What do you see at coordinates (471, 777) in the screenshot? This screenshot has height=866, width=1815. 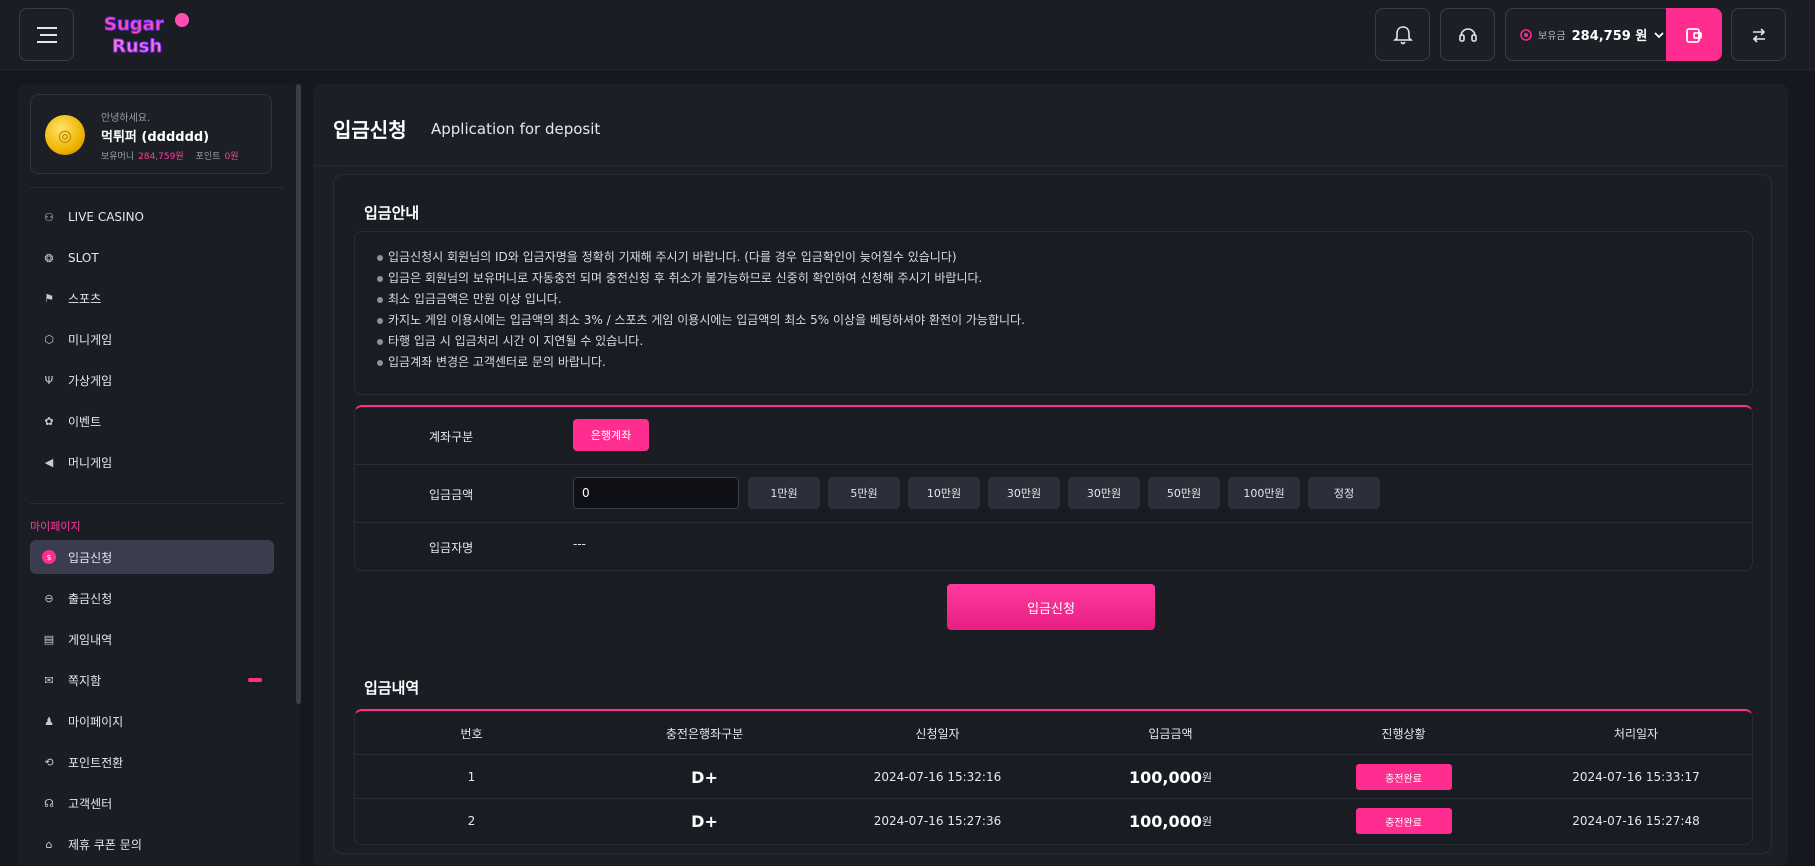 I see `row-number: 1` at bounding box center [471, 777].